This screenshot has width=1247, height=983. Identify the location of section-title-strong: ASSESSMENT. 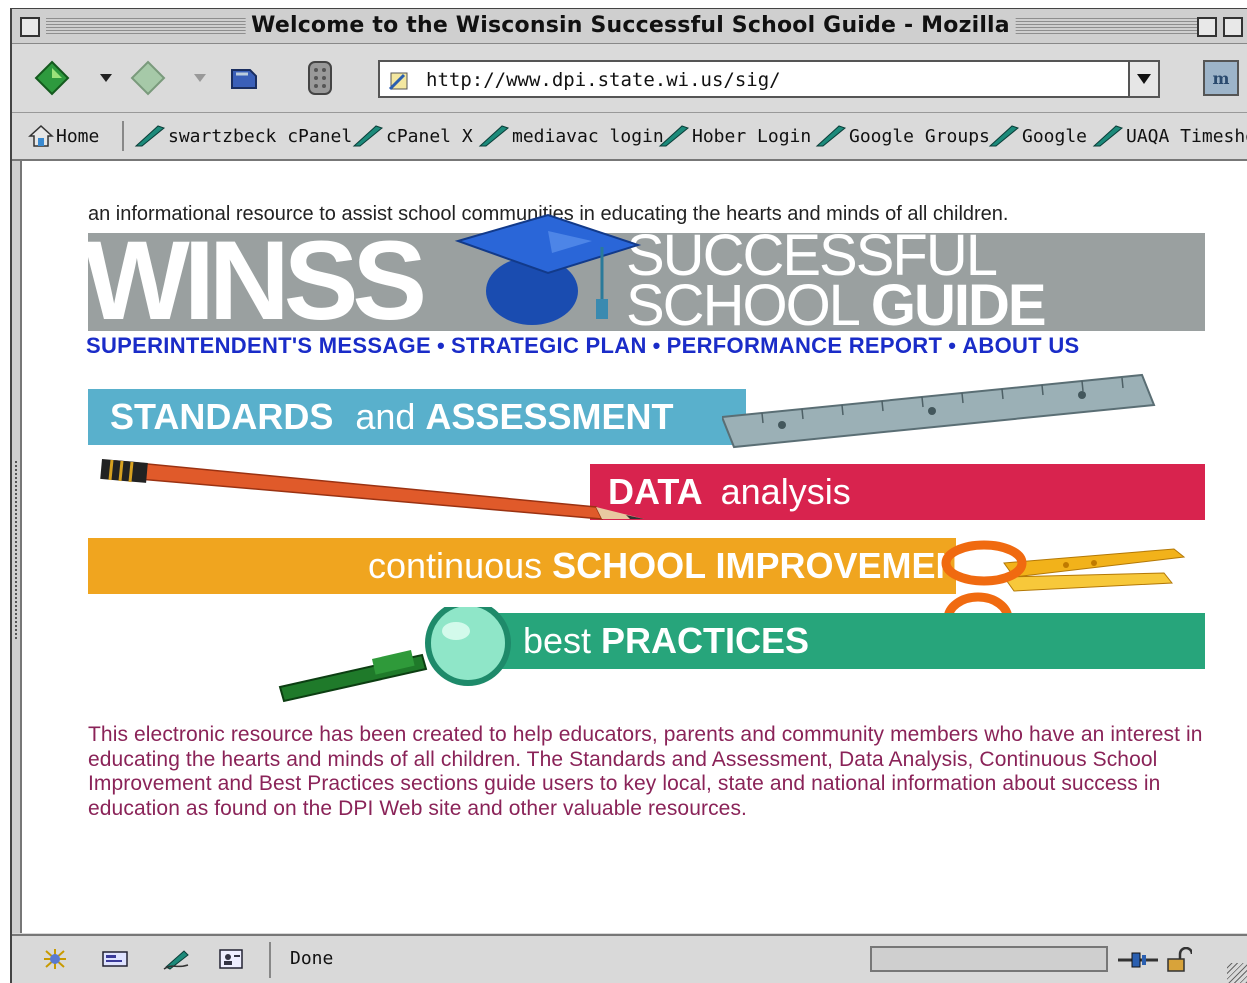
(549, 416).